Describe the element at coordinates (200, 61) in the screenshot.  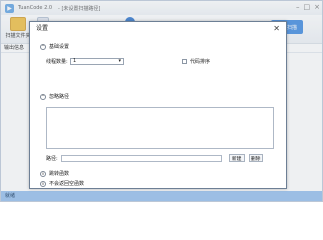
I see `code-format-label: 代码排序` at that location.